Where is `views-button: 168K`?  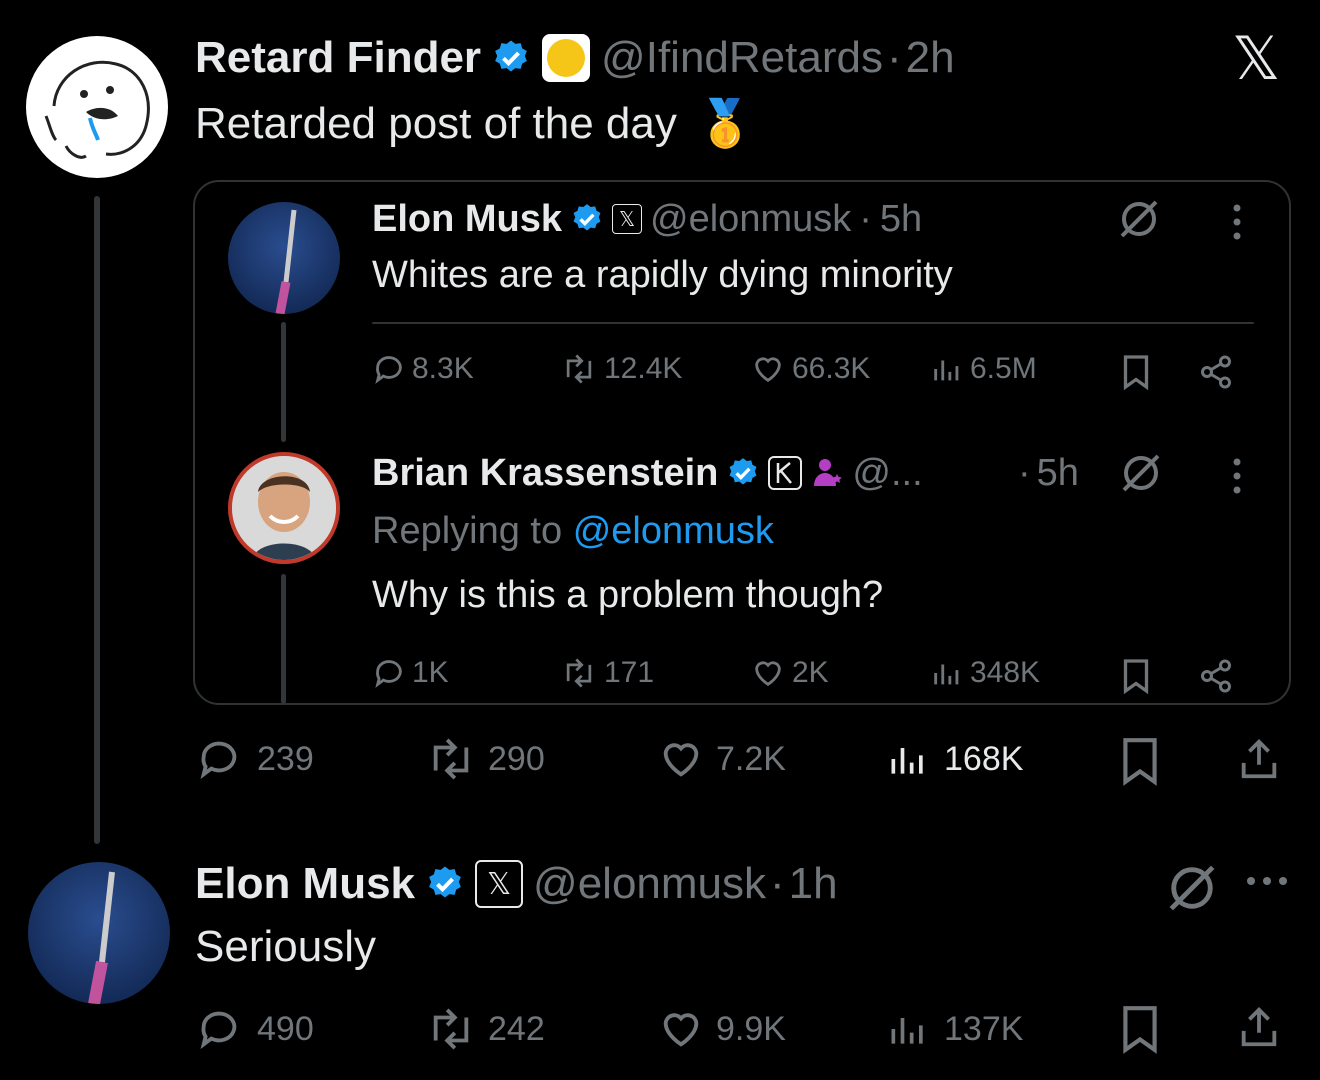 views-button: 168K is located at coordinates (954, 759).